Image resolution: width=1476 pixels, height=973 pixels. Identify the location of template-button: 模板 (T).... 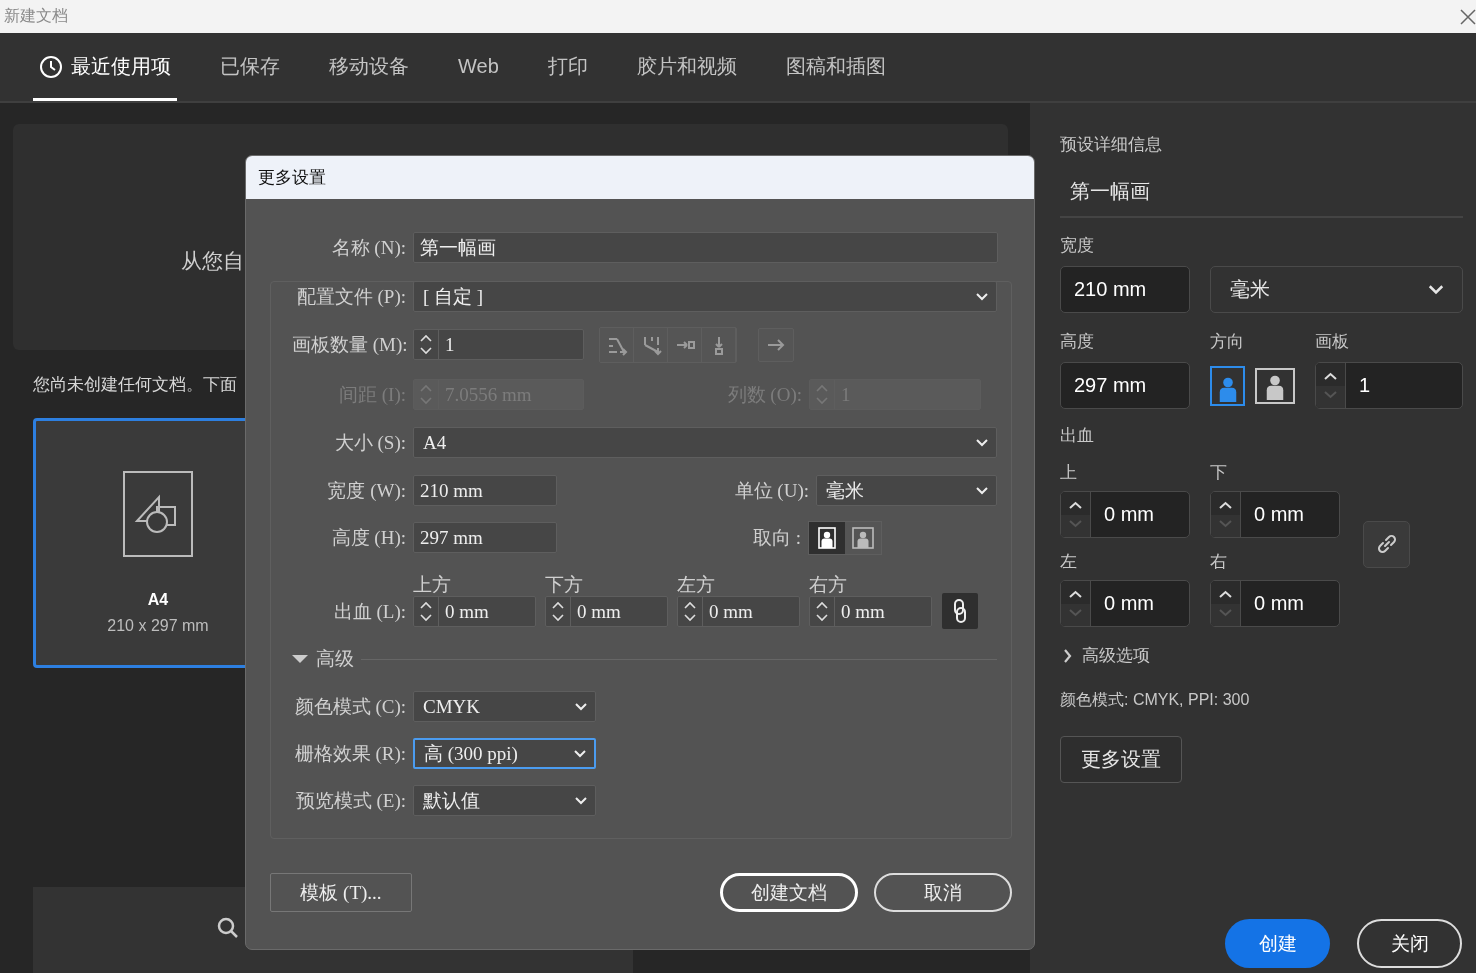
(341, 892).